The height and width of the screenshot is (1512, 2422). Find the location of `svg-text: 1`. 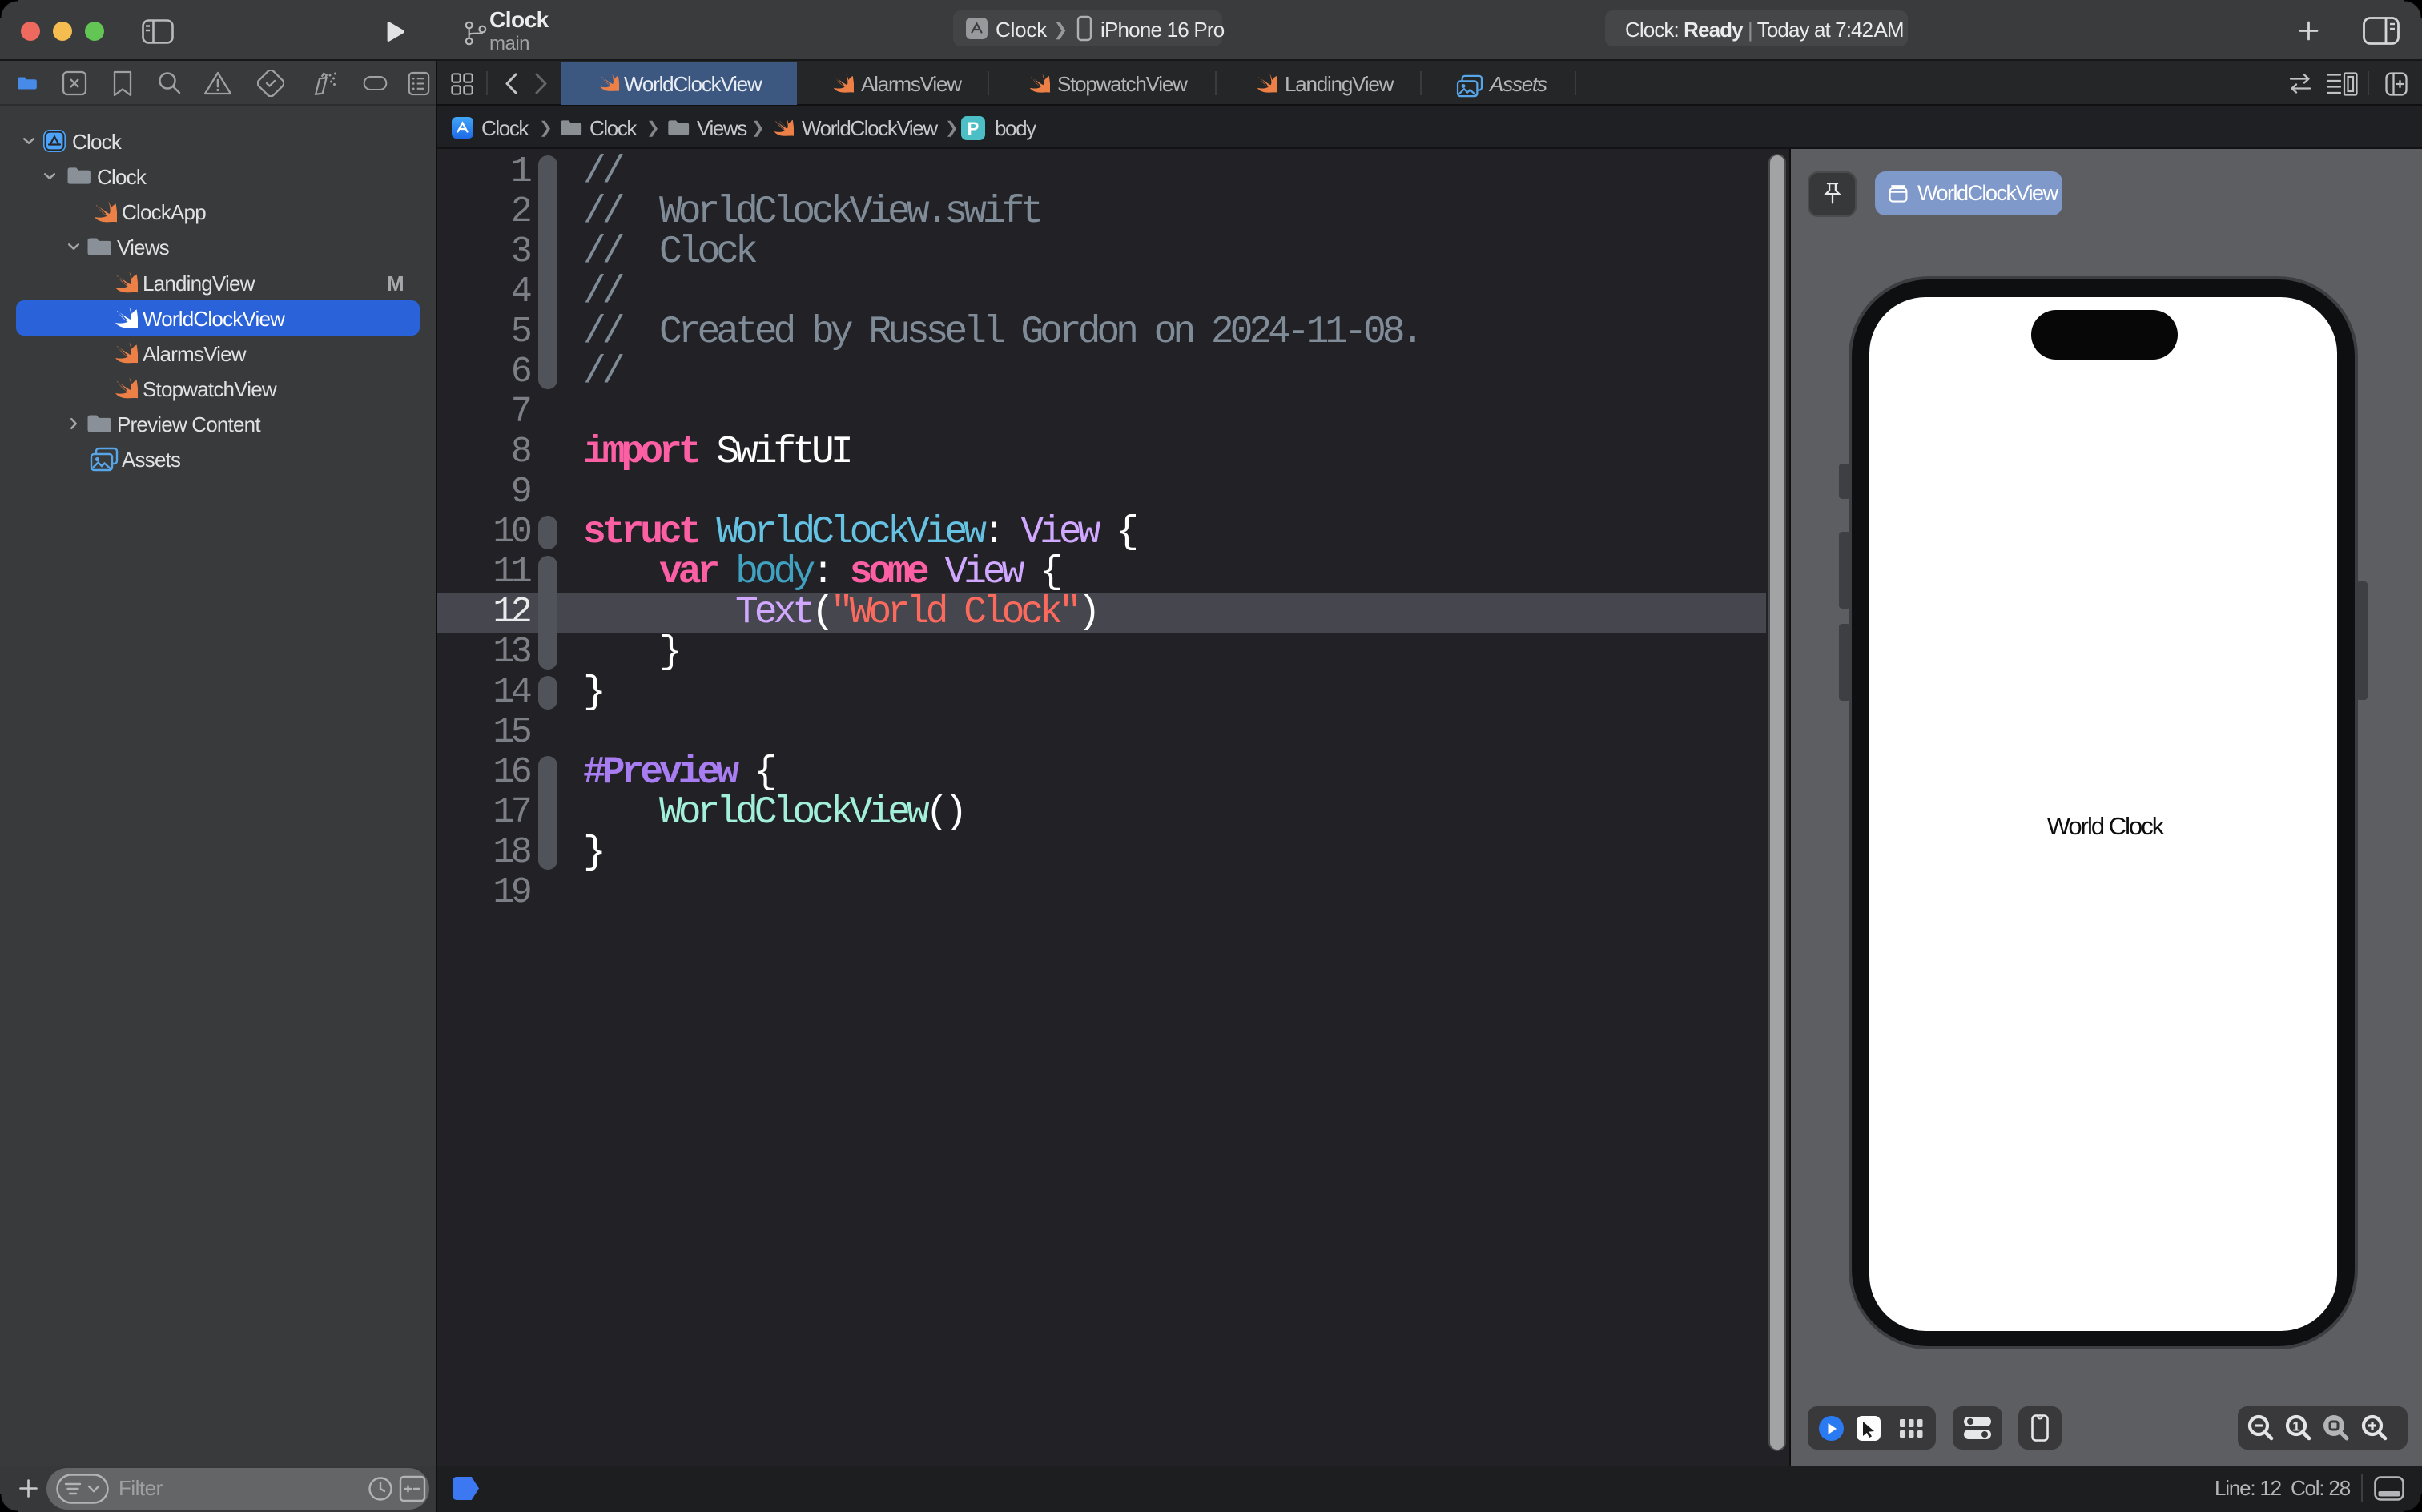

svg-text: 1 is located at coordinates (2295, 1426).